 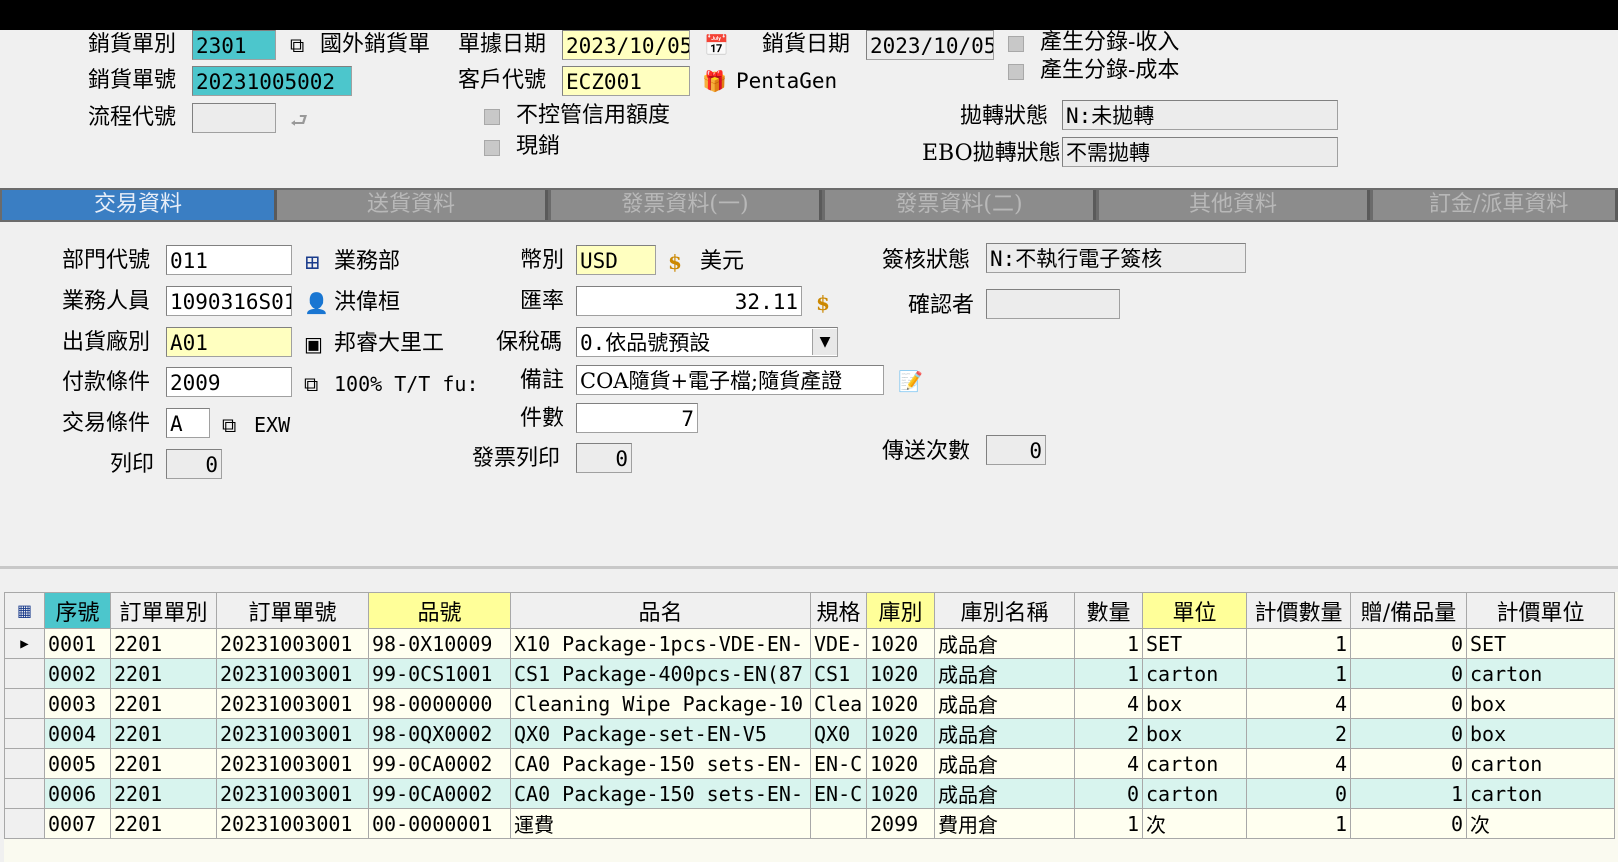 I want to click on table-cell: 運費, so click(x=660, y=823).